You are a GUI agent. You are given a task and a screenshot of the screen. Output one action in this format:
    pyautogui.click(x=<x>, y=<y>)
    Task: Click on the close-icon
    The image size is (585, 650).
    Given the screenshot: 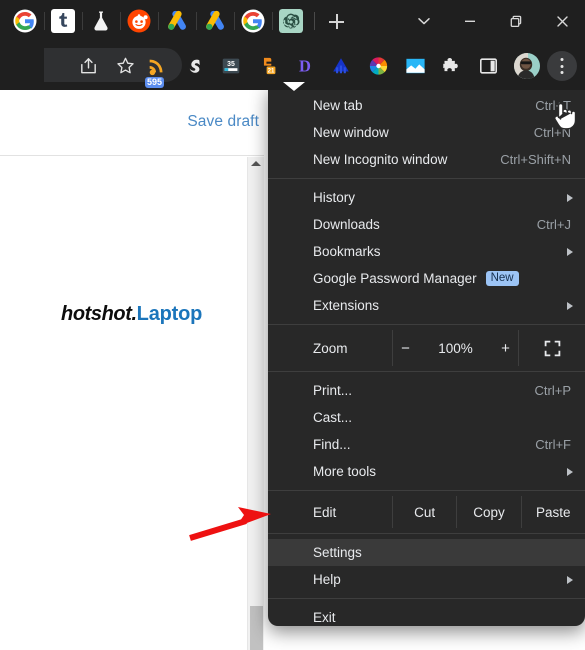 What is the action you would take?
    pyautogui.click(x=562, y=21)
    